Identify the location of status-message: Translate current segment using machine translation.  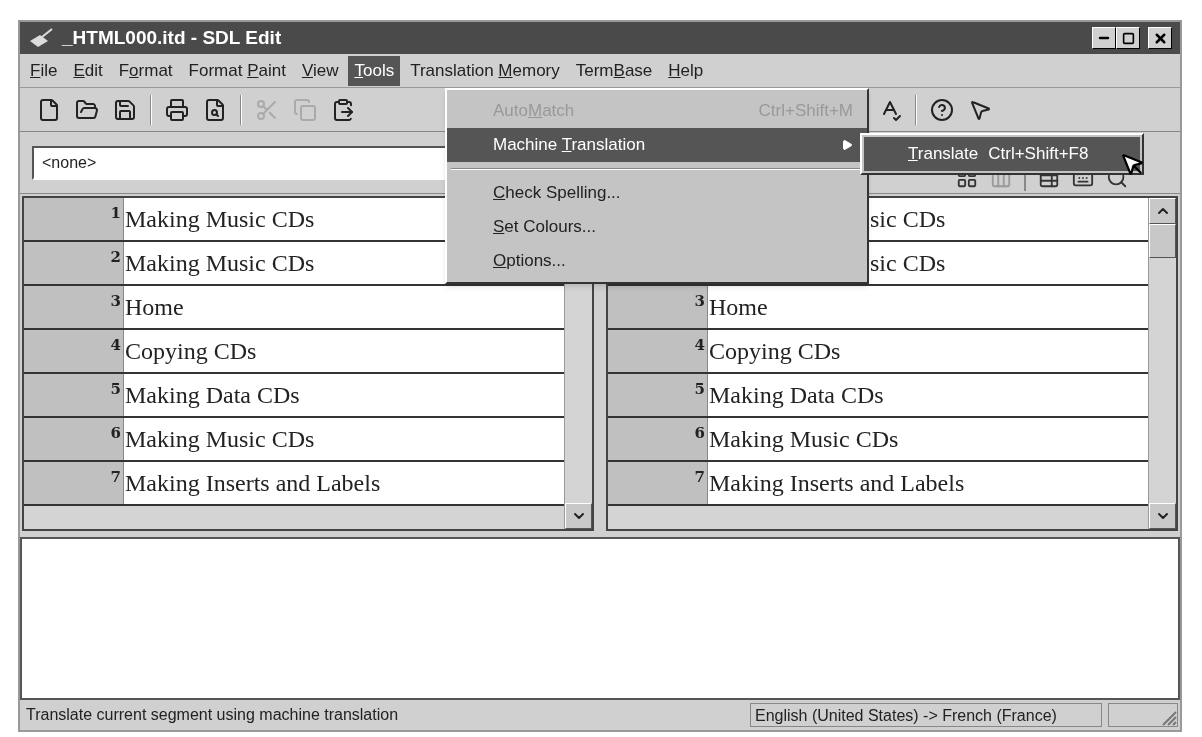
(212, 715).